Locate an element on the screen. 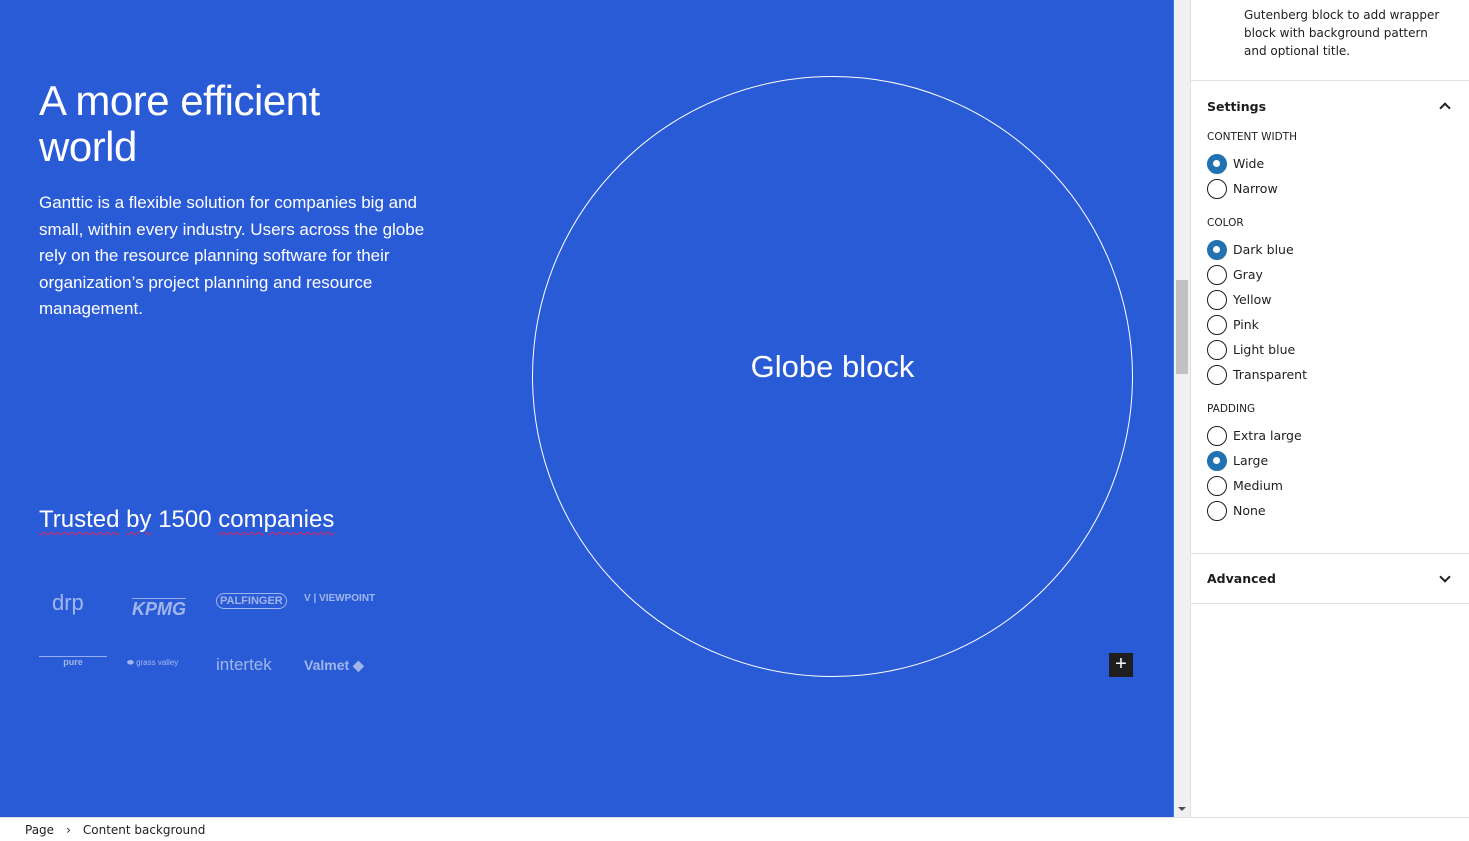 This screenshot has height=841, width=1469. logo-pure: pure is located at coordinates (73, 661).